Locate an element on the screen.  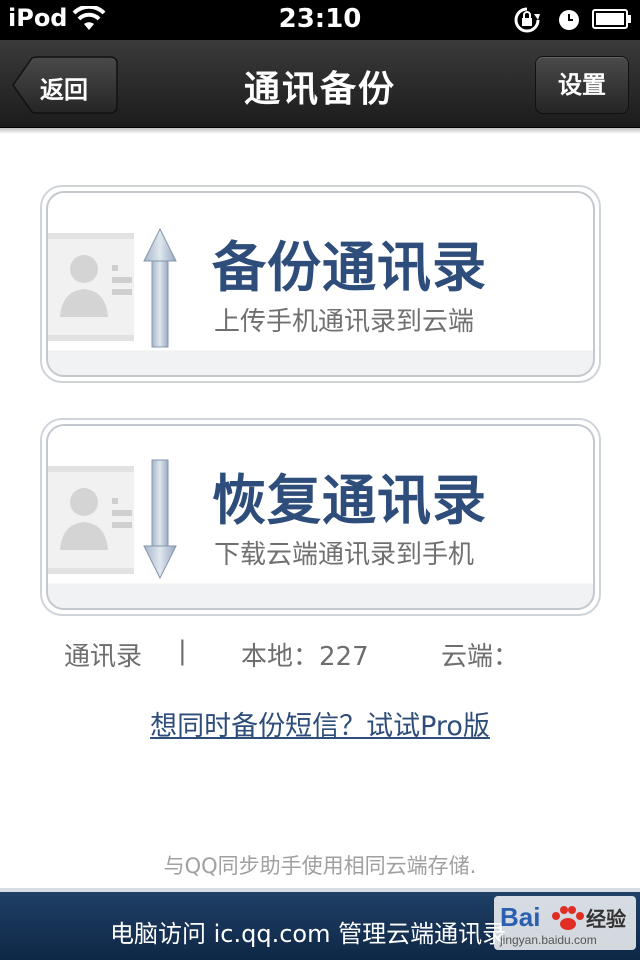
status-time: 23:10 is located at coordinates (320, 19).